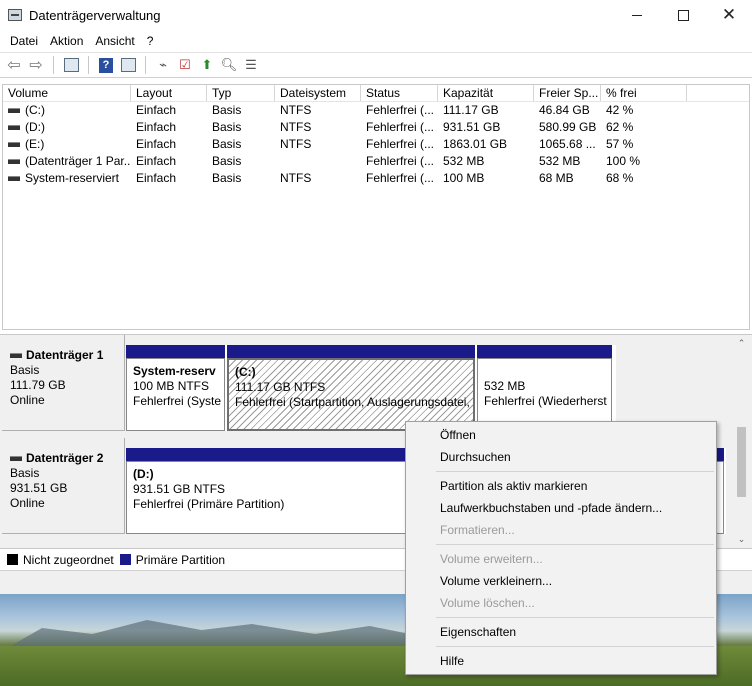 The image size is (752, 686). What do you see at coordinates (280, 387) in the screenshot?
I see `partition-size: 111.17 GB NTFS` at bounding box center [280, 387].